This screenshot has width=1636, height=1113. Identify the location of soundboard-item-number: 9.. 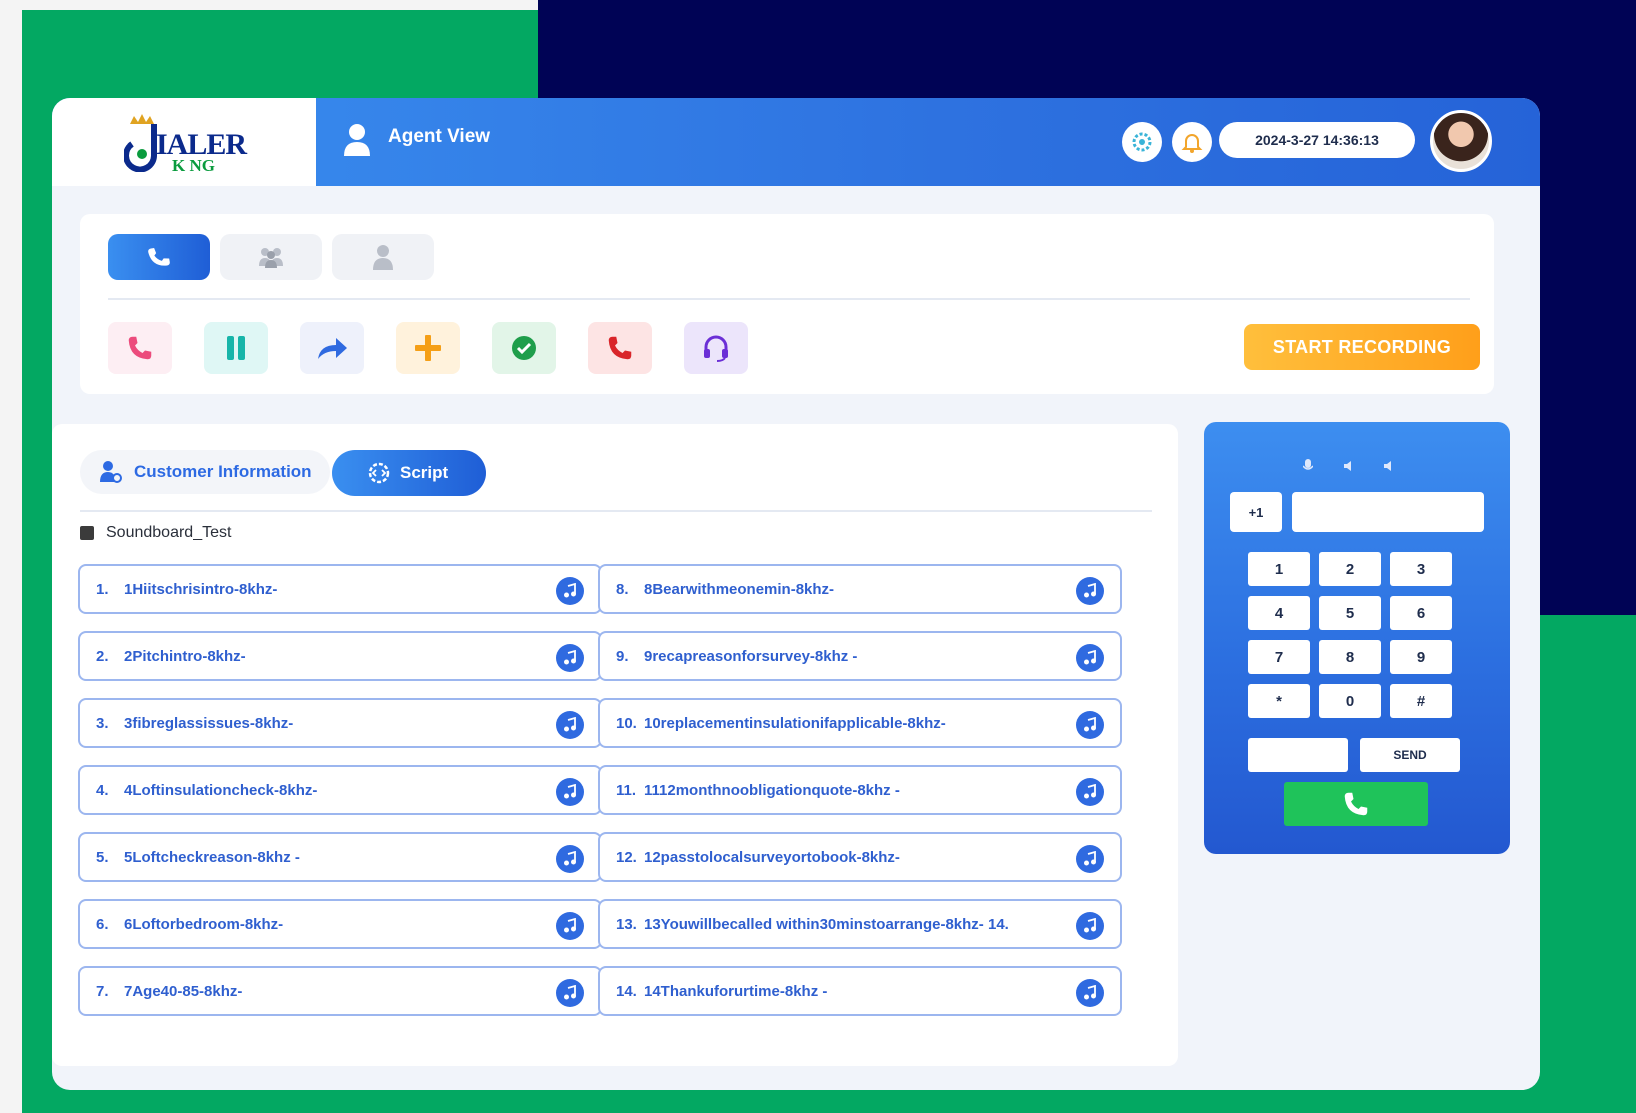
(622, 656).